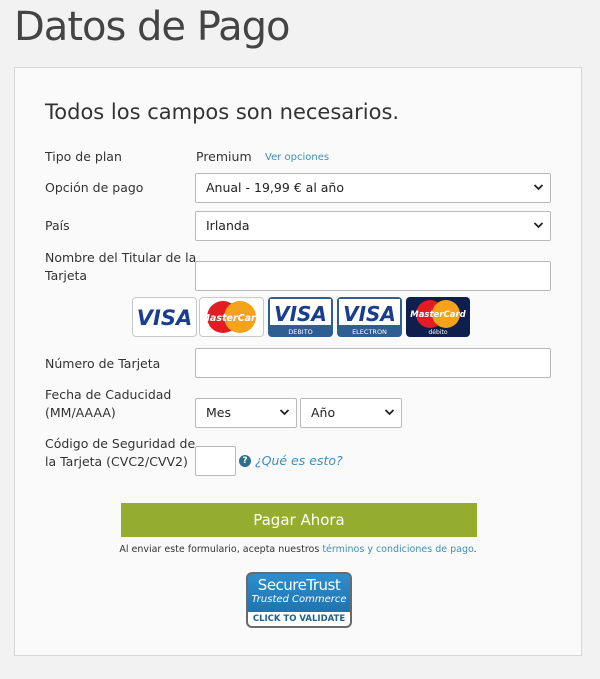  I want to click on cardholder-name-input, so click(373, 276).